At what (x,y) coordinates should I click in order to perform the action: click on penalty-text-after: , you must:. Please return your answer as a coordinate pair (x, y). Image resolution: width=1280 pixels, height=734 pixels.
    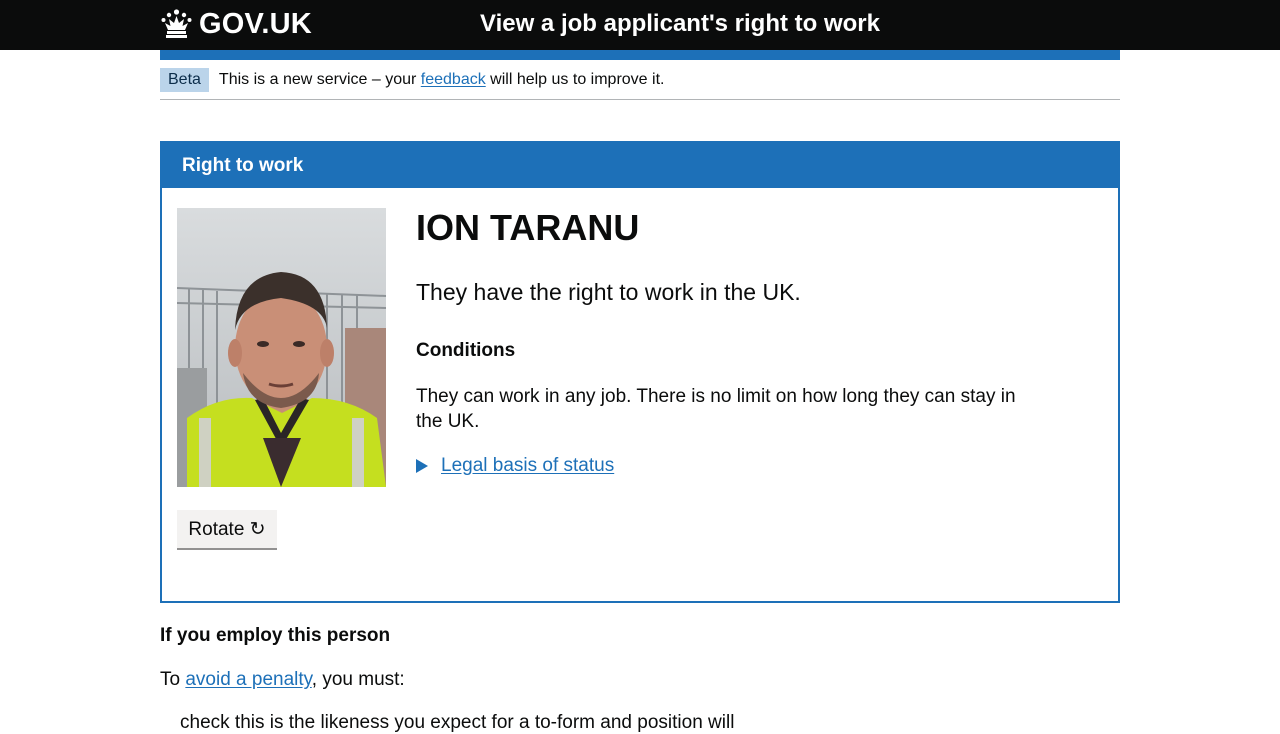
    Looking at the image, I should click on (358, 679).